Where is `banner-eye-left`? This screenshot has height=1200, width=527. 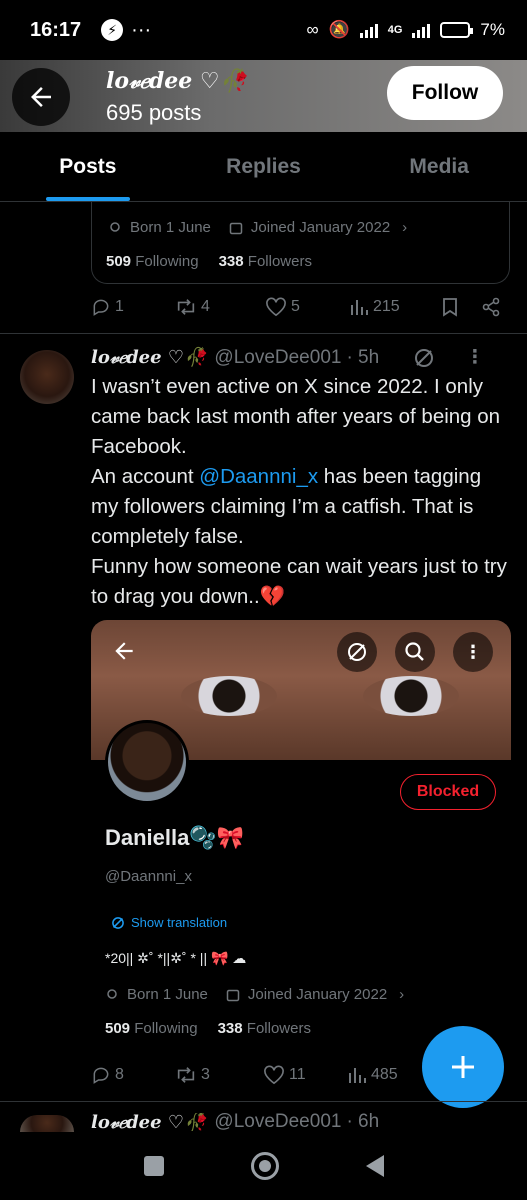
banner-eye-left is located at coordinates (229, 696).